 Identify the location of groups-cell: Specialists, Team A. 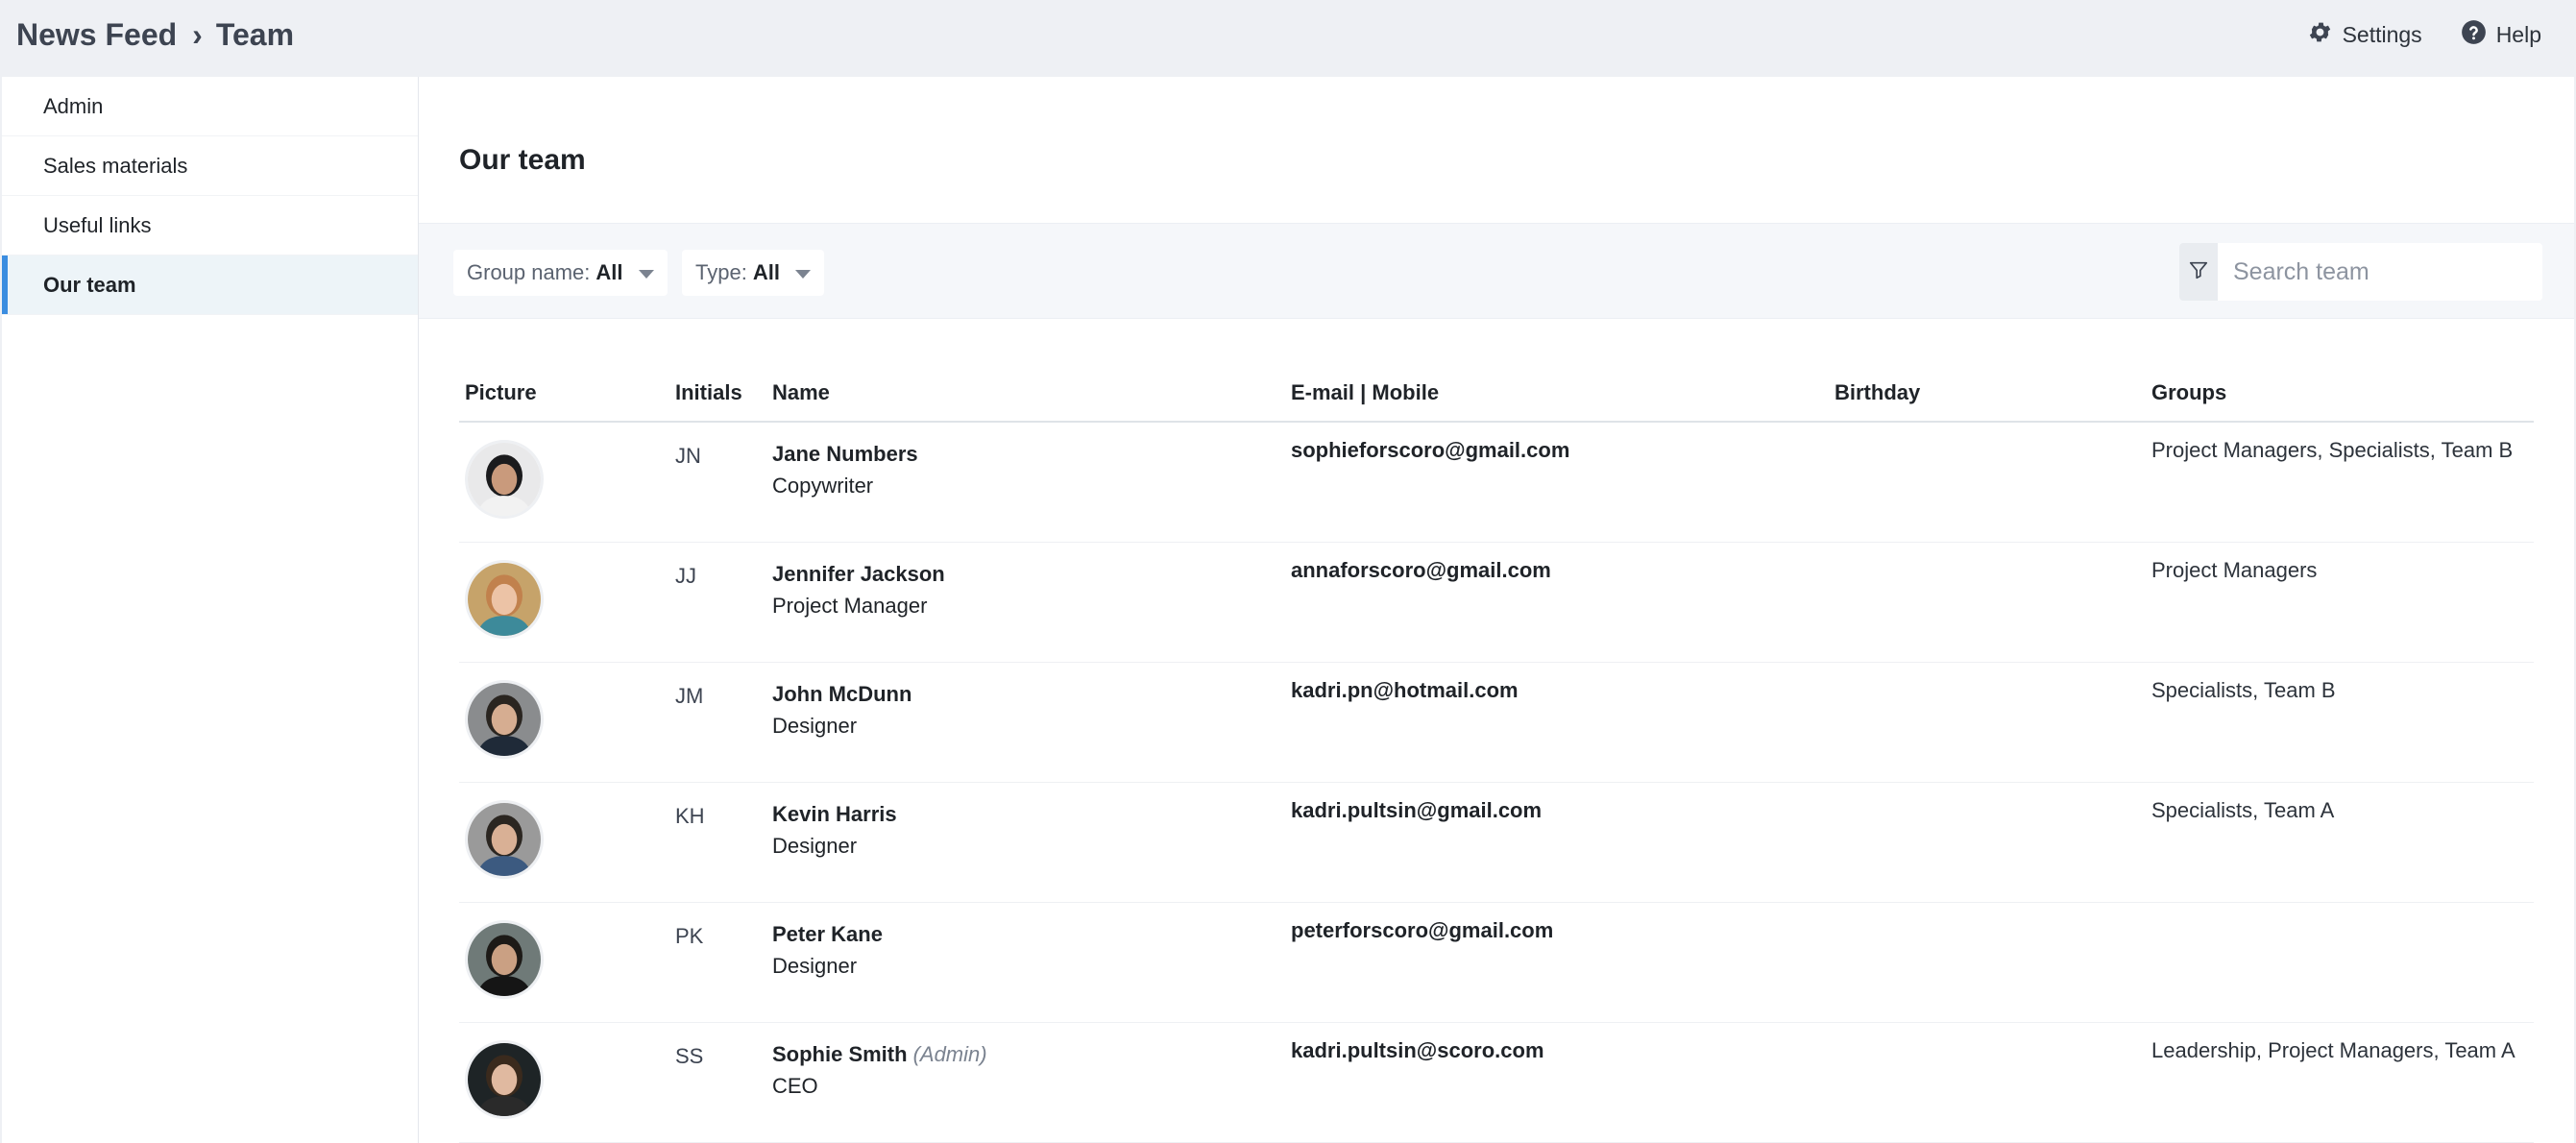
(2243, 810).